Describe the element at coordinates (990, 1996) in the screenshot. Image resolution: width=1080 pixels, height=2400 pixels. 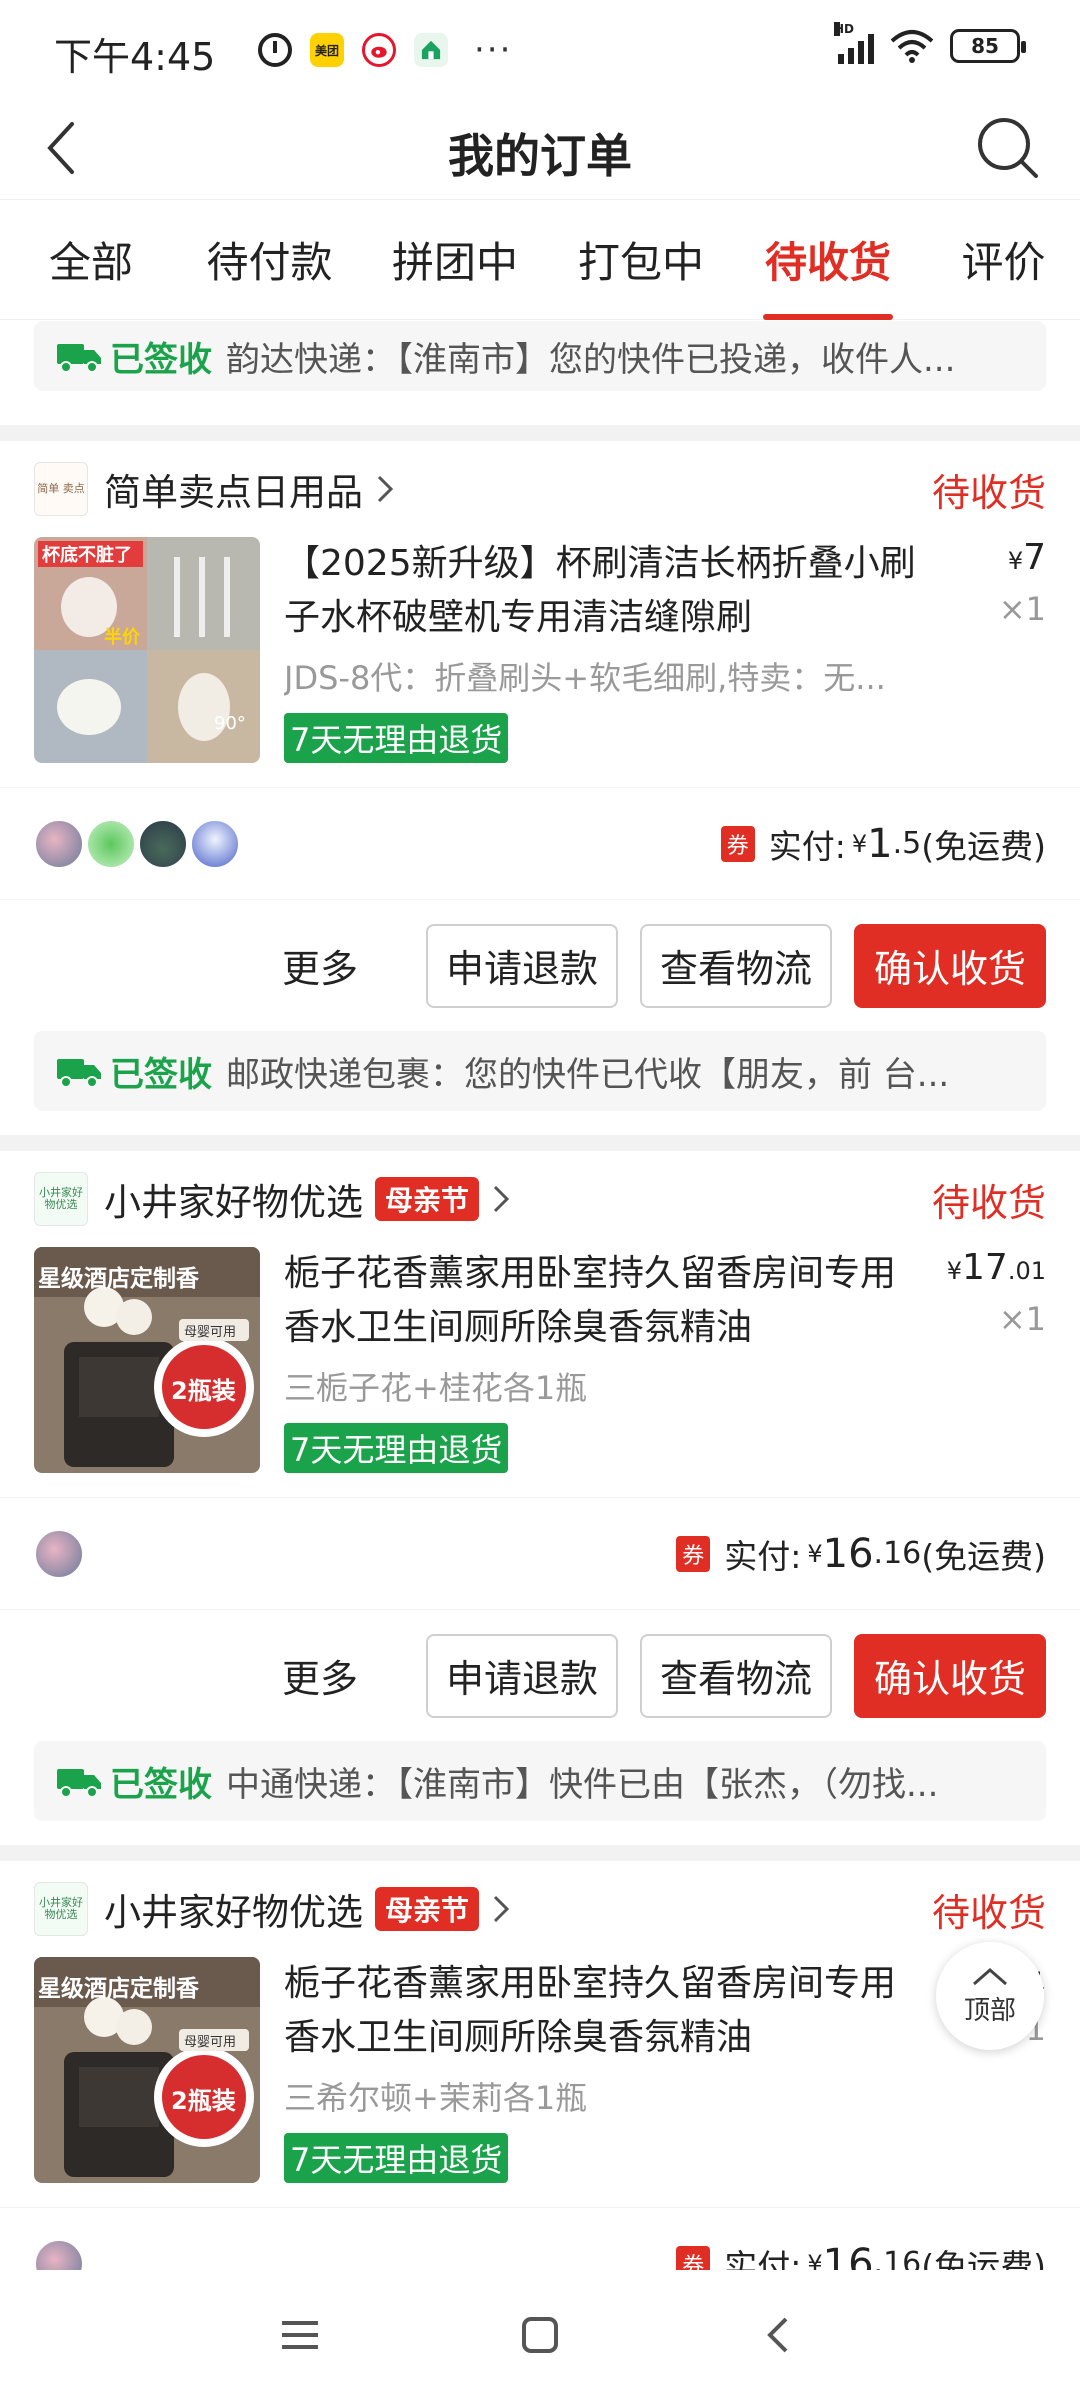
I see `back-to-top-button: 顶部` at that location.